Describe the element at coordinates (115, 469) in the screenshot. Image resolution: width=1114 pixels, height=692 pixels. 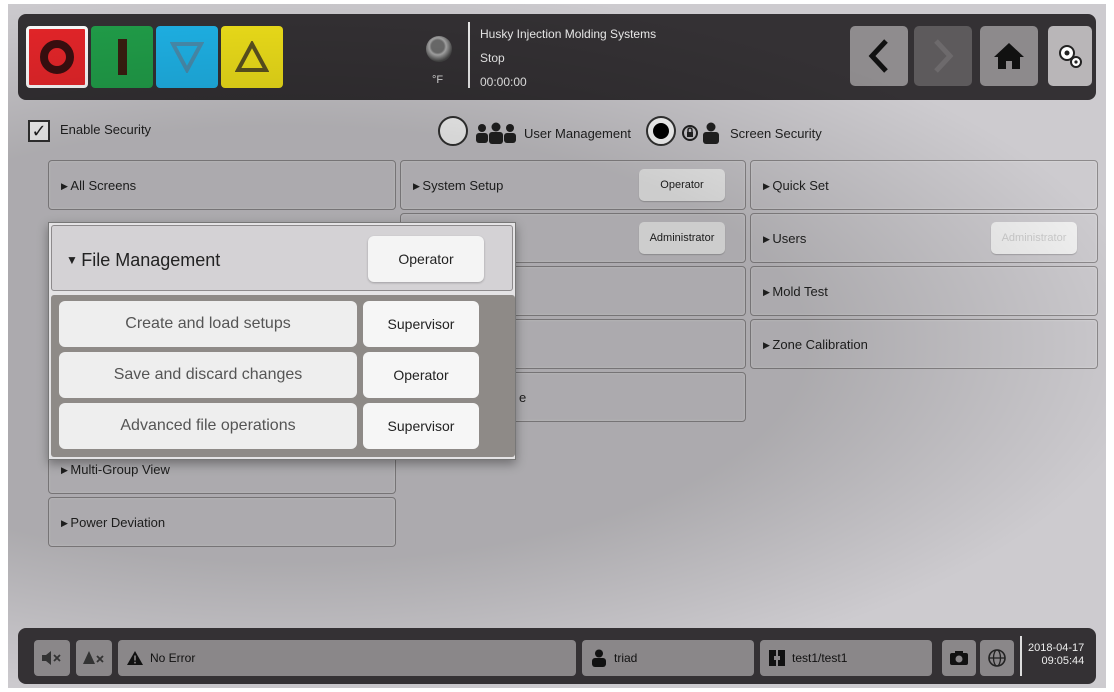
I see `panel-label: Multi-Group View` at that location.